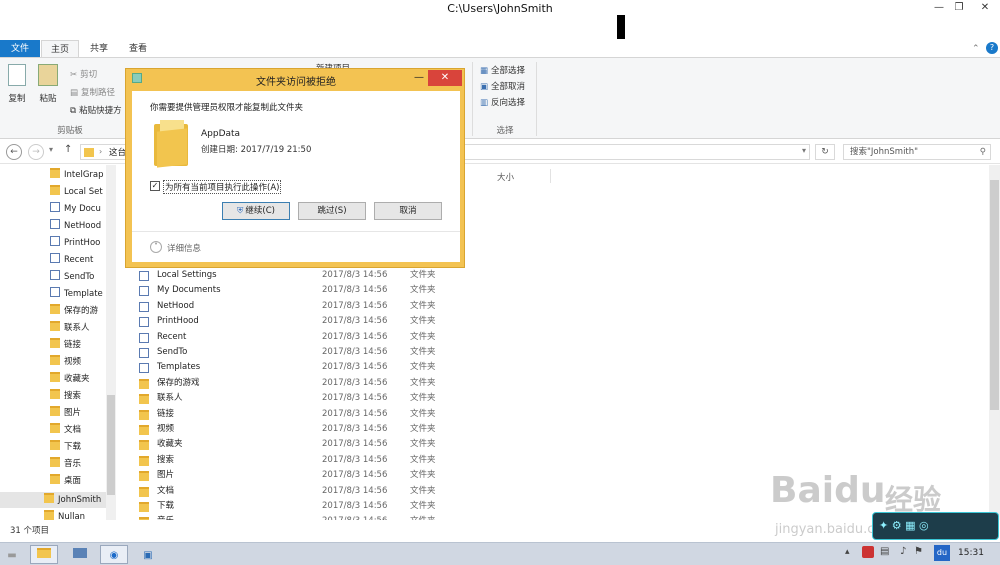 The height and width of the screenshot is (565, 1000). I want to click on file-row: Local Settings 2017/8/3 14:56 文件夹, so click(339, 275).